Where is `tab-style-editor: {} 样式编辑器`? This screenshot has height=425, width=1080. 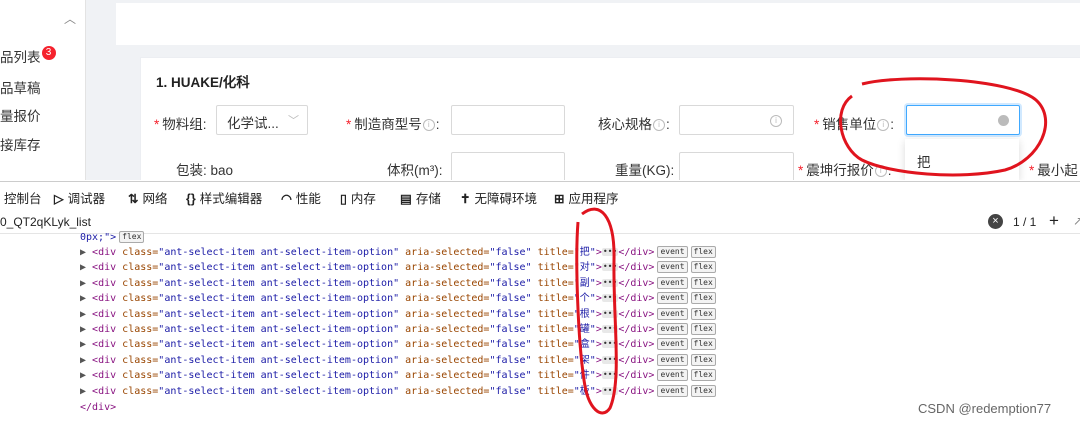
tab-style-editor: {} 样式编辑器 is located at coordinates (224, 197).